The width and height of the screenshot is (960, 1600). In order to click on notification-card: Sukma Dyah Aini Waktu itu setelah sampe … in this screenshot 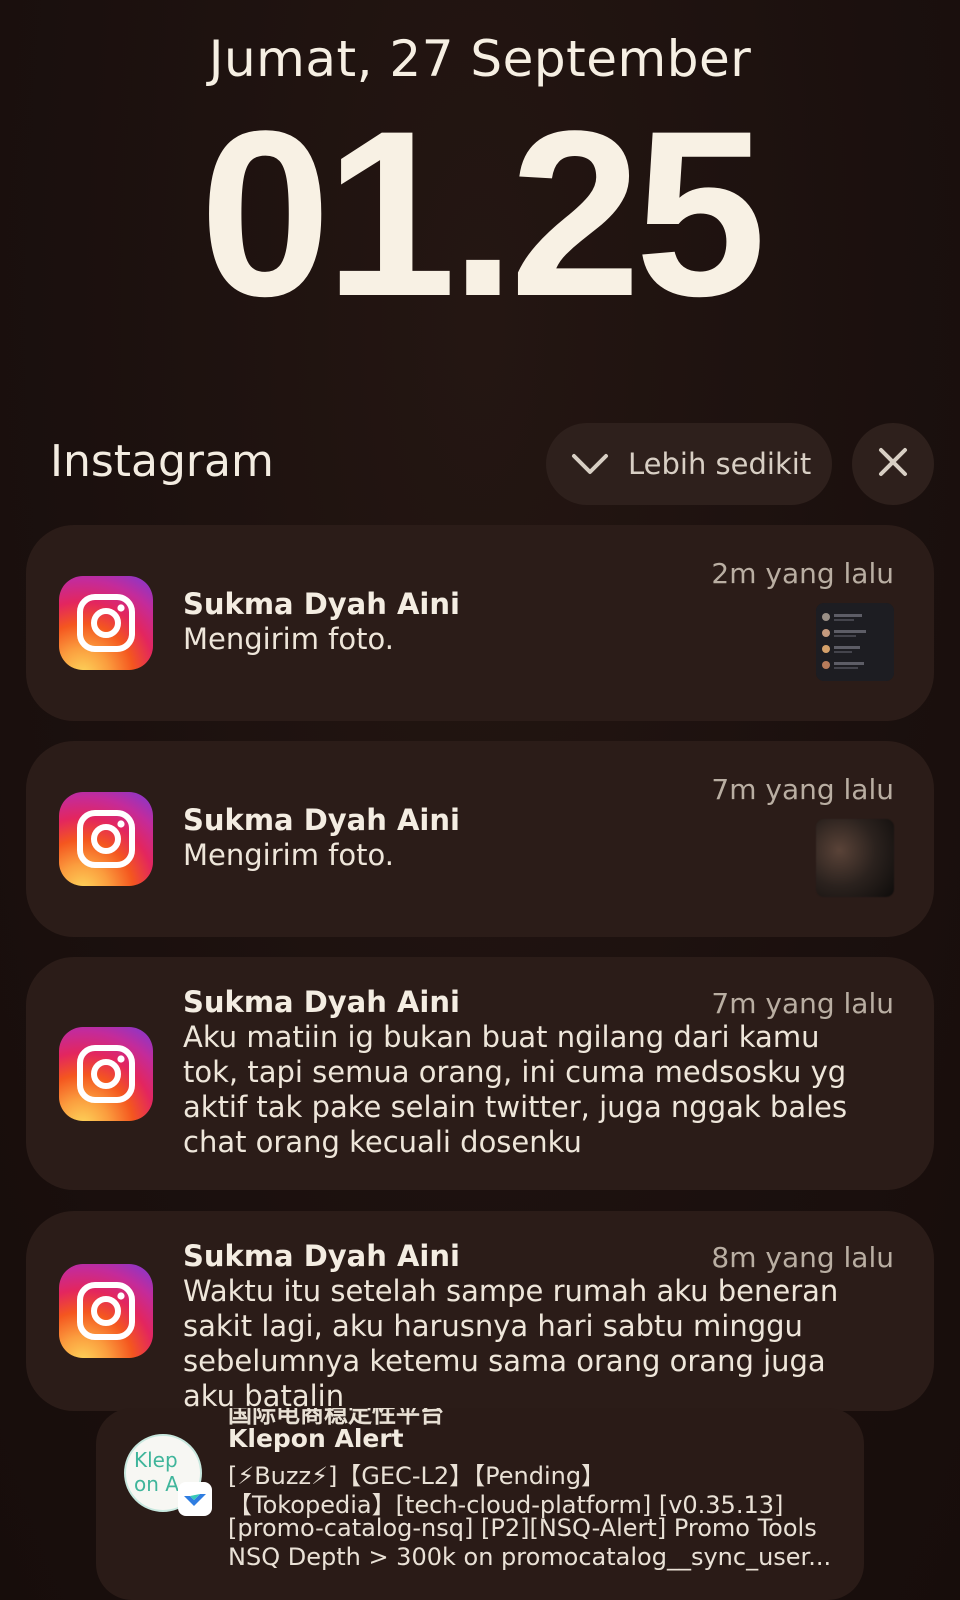, I will do `click(480, 1312)`.